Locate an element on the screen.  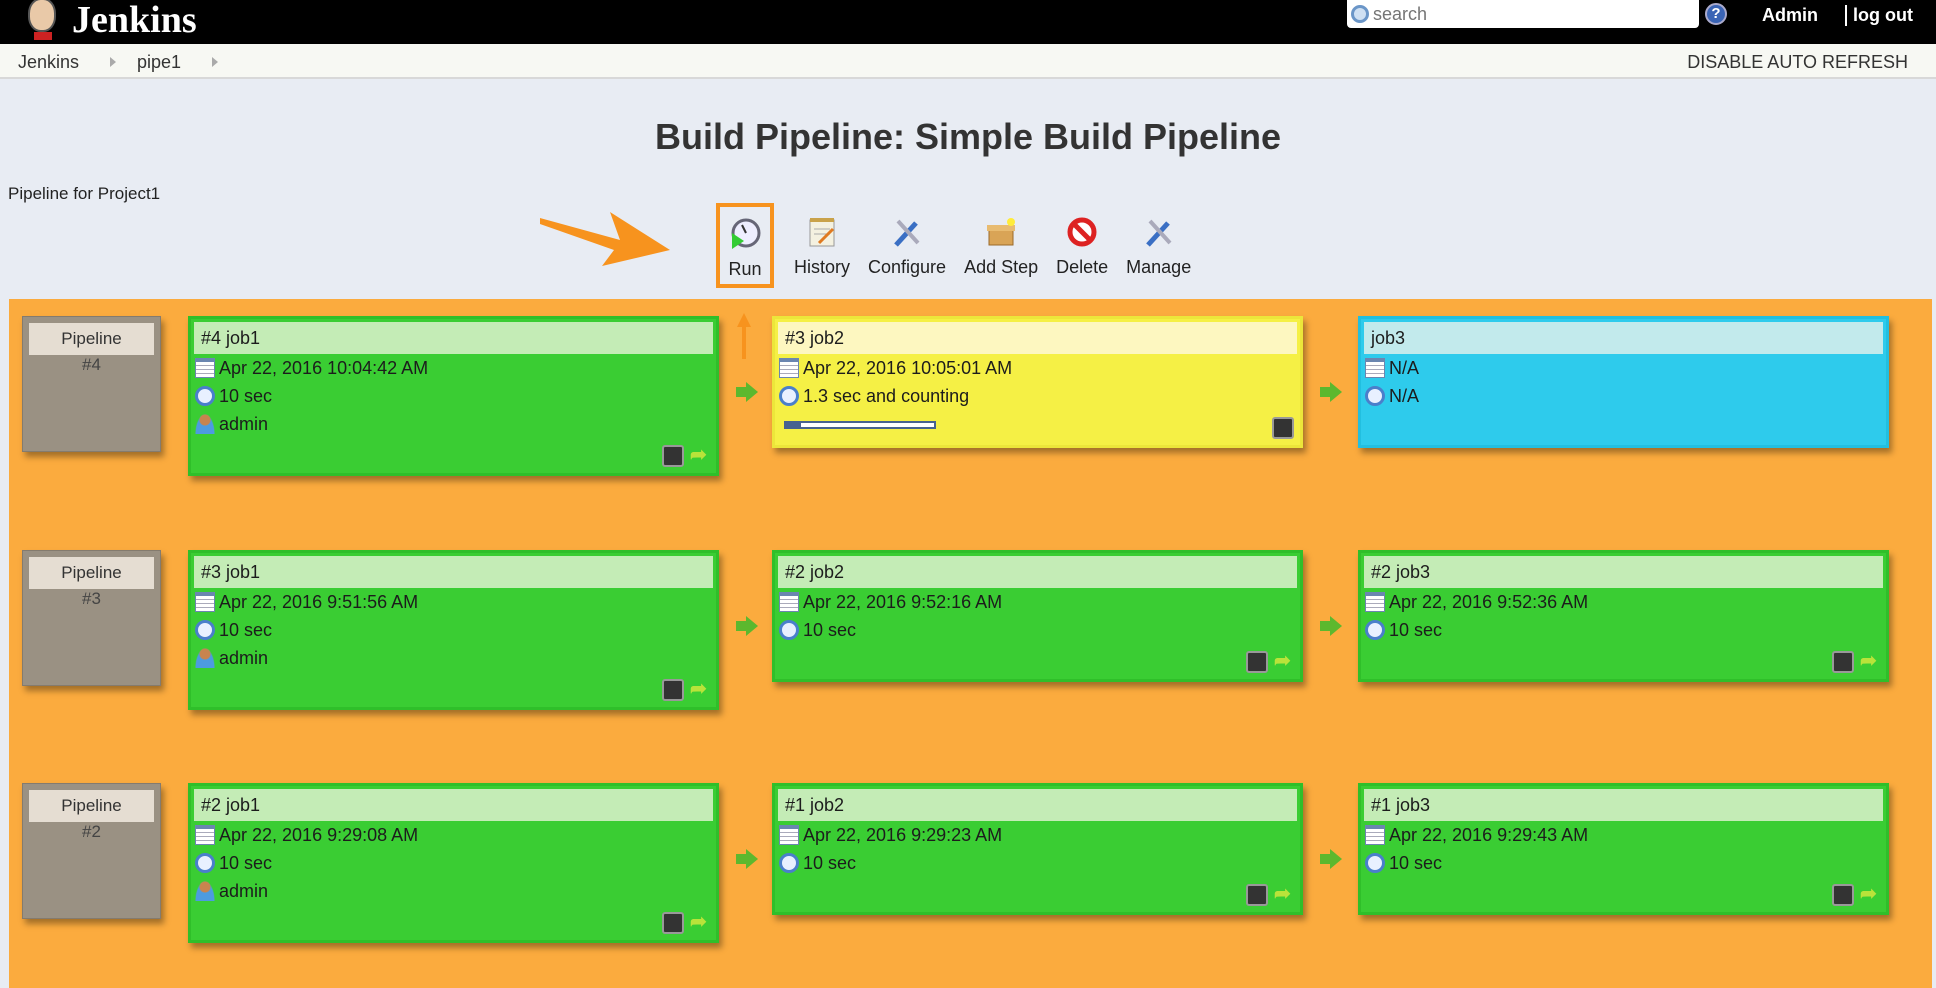
job-title: #3 job2 is located at coordinates (1037, 338).